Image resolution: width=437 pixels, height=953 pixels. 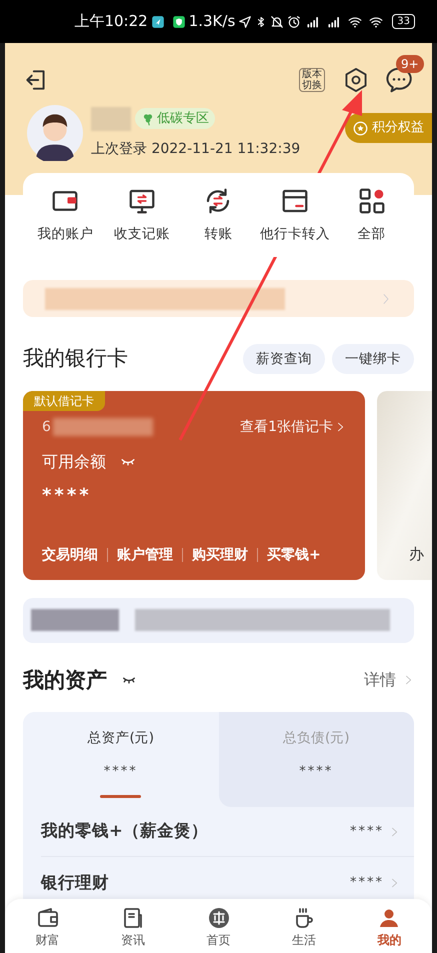 I want to click on balance-label: 可用余额, so click(x=74, y=461).